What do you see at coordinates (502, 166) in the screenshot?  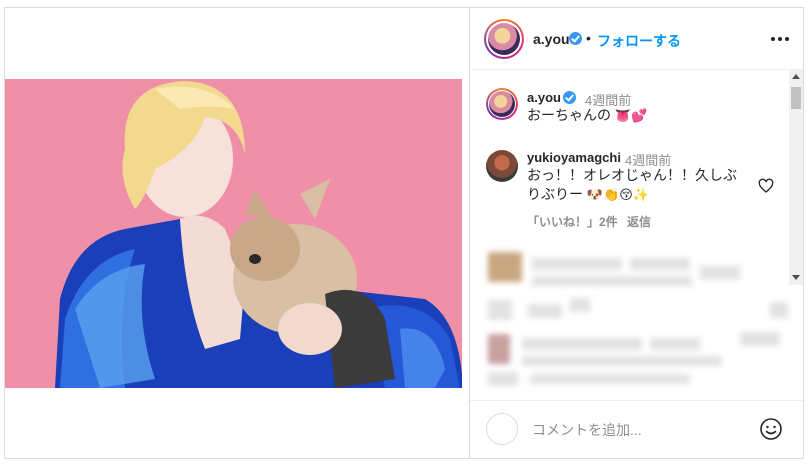 I see `commenter-avatar` at bounding box center [502, 166].